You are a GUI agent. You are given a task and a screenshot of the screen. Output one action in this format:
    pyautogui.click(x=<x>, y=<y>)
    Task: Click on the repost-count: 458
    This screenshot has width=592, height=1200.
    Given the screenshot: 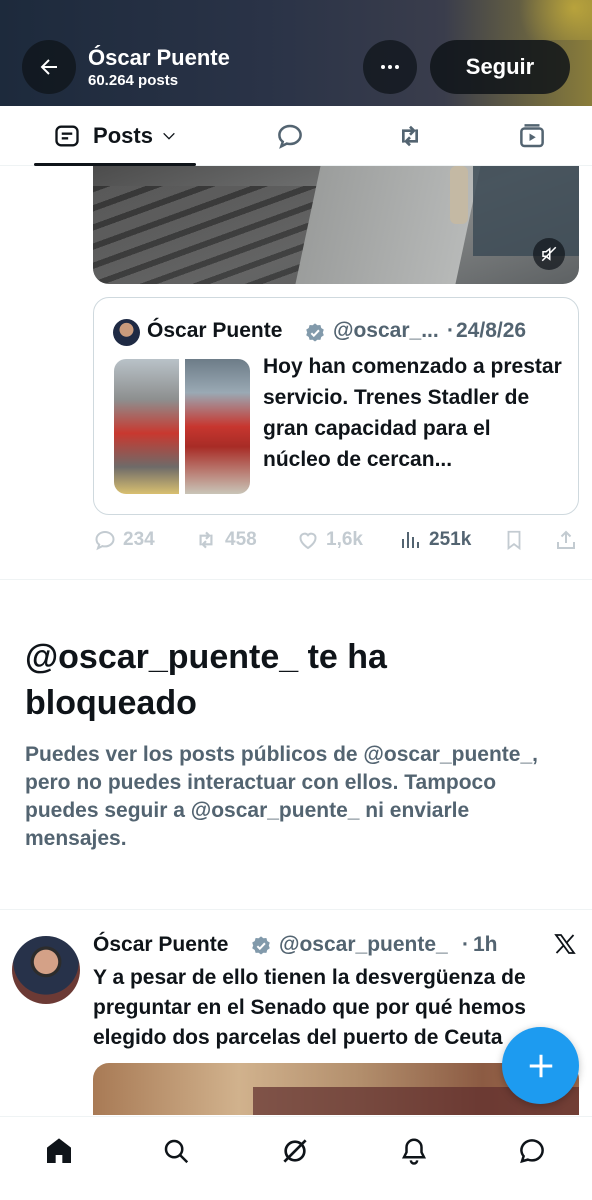 What is the action you would take?
    pyautogui.click(x=241, y=539)
    